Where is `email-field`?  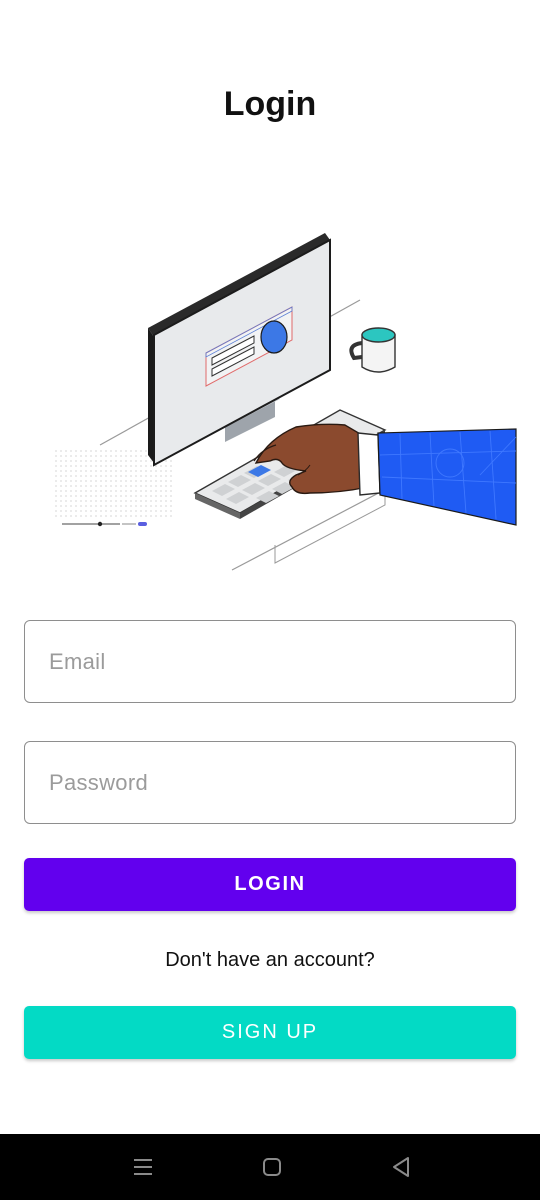
email-field is located at coordinates (270, 661).